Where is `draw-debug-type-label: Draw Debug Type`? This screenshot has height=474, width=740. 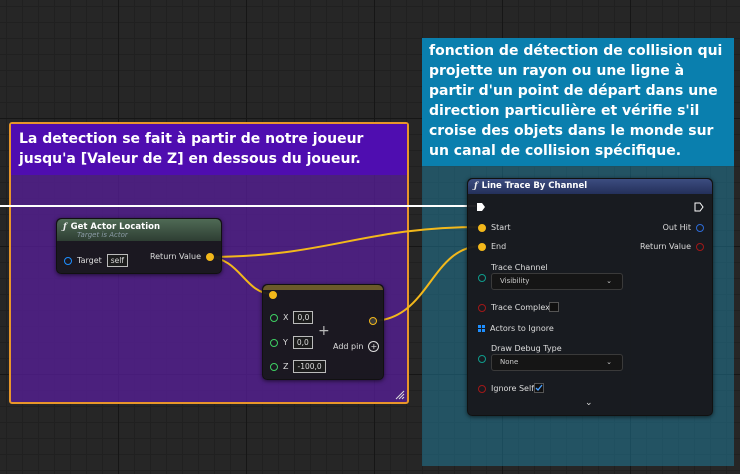 draw-debug-type-label: Draw Debug Type is located at coordinates (526, 348).